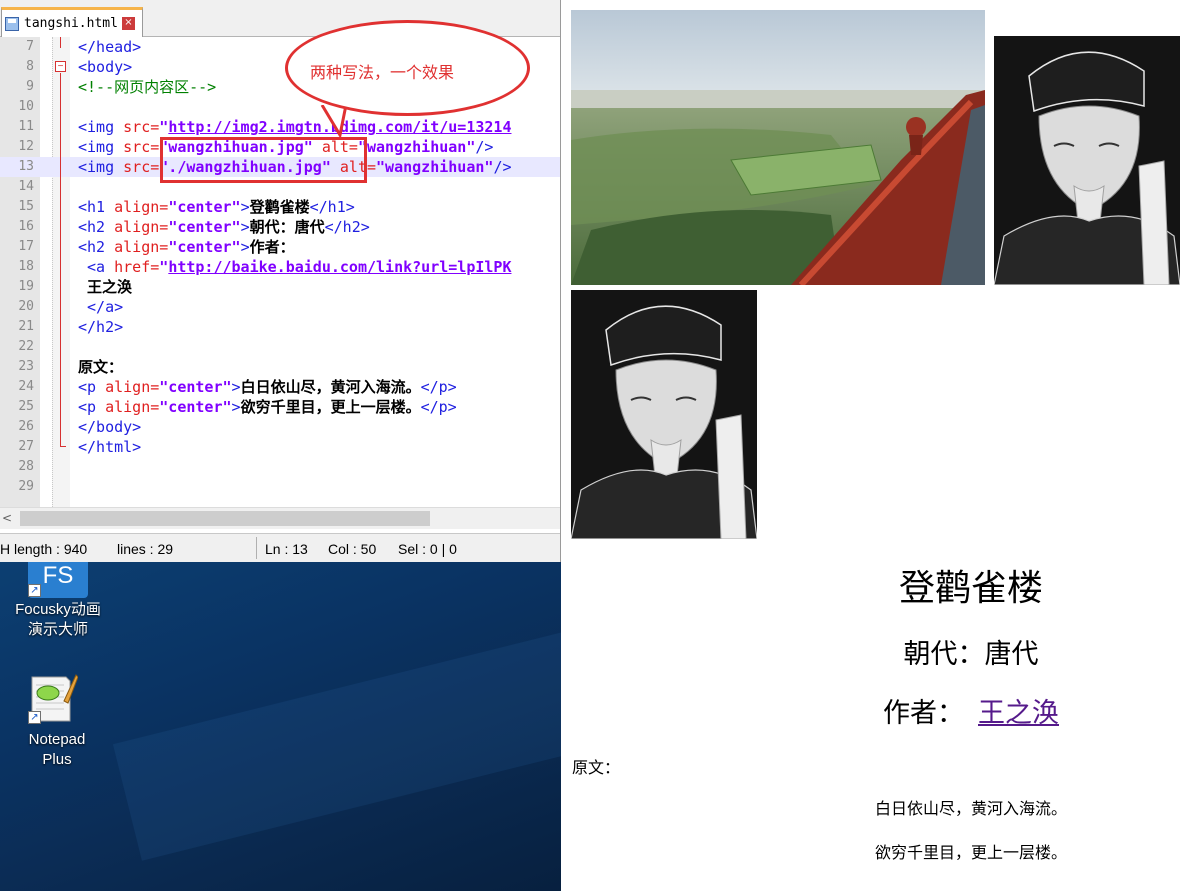 This screenshot has height=891, width=1200. Describe the element at coordinates (26, 246) in the screenshot. I see `line-number: 17` at that location.